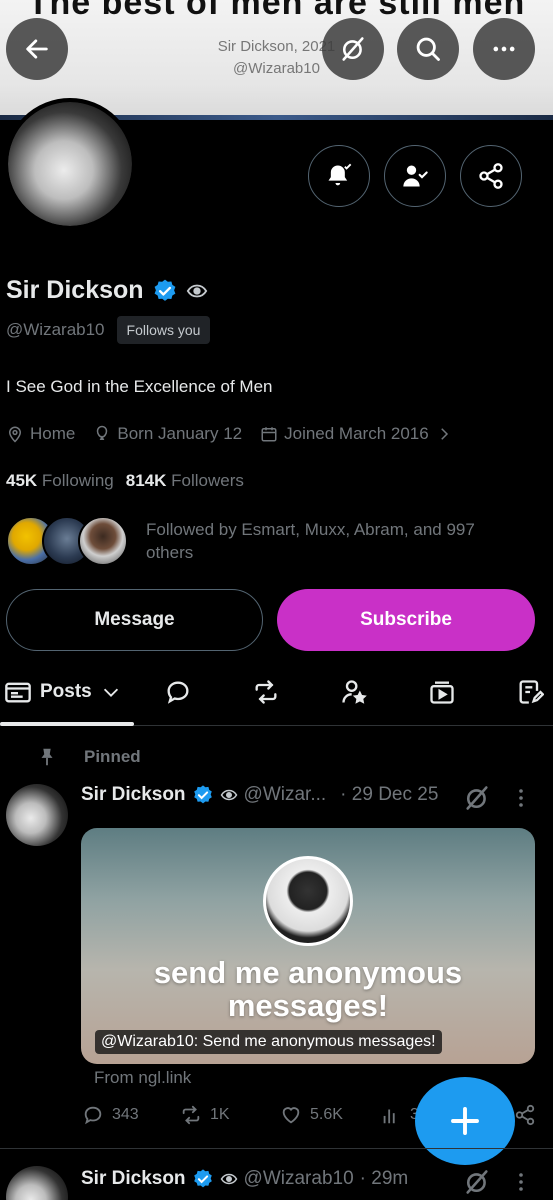 Image resolution: width=553 pixels, height=1200 pixels. Describe the element at coordinates (110, 692) in the screenshot. I see `chevron-down-icon` at that location.